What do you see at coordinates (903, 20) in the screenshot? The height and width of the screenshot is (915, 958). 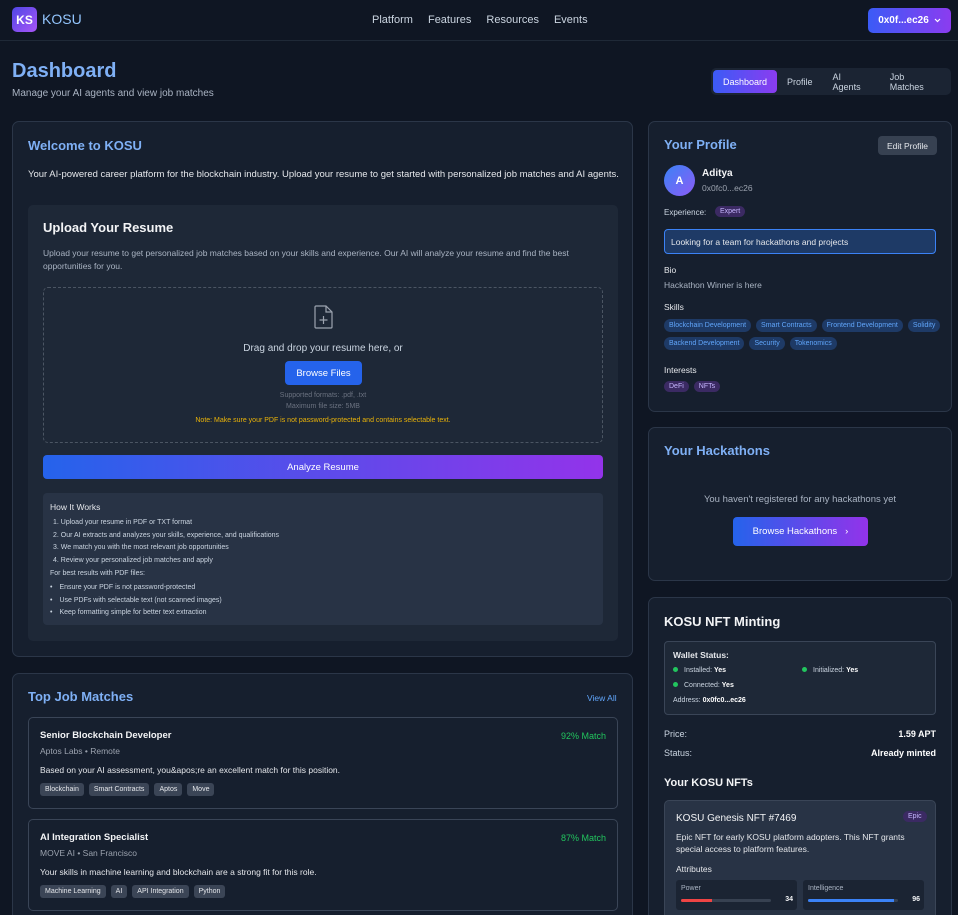 I see `wallet-label: 0x0f...ec26` at bounding box center [903, 20].